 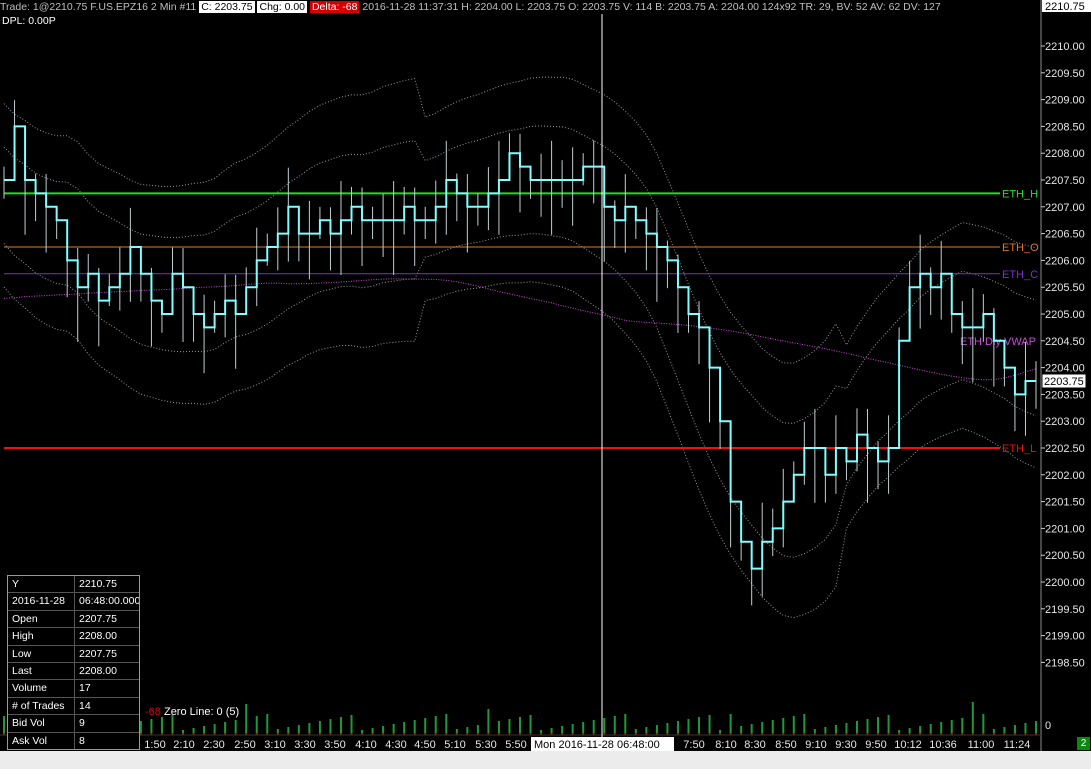 What do you see at coordinates (282, 7) in the screenshot?
I see `header-change-box: Chg: 0.00` at bounding box center [282, 7].